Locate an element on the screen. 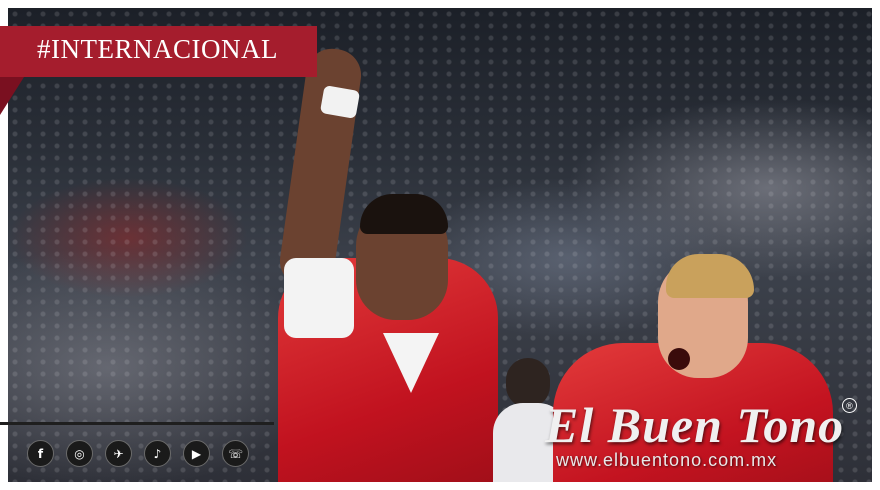 Image resolution: width=880 pixels, height=490 pixels. wristband is located at coordinates (340, 102).